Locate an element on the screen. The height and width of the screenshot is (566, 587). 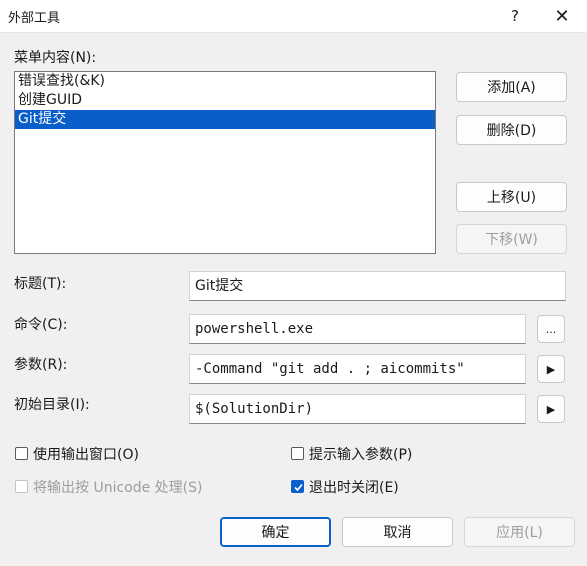
title-label: 标题(T): is located at coordinates (40, 284).